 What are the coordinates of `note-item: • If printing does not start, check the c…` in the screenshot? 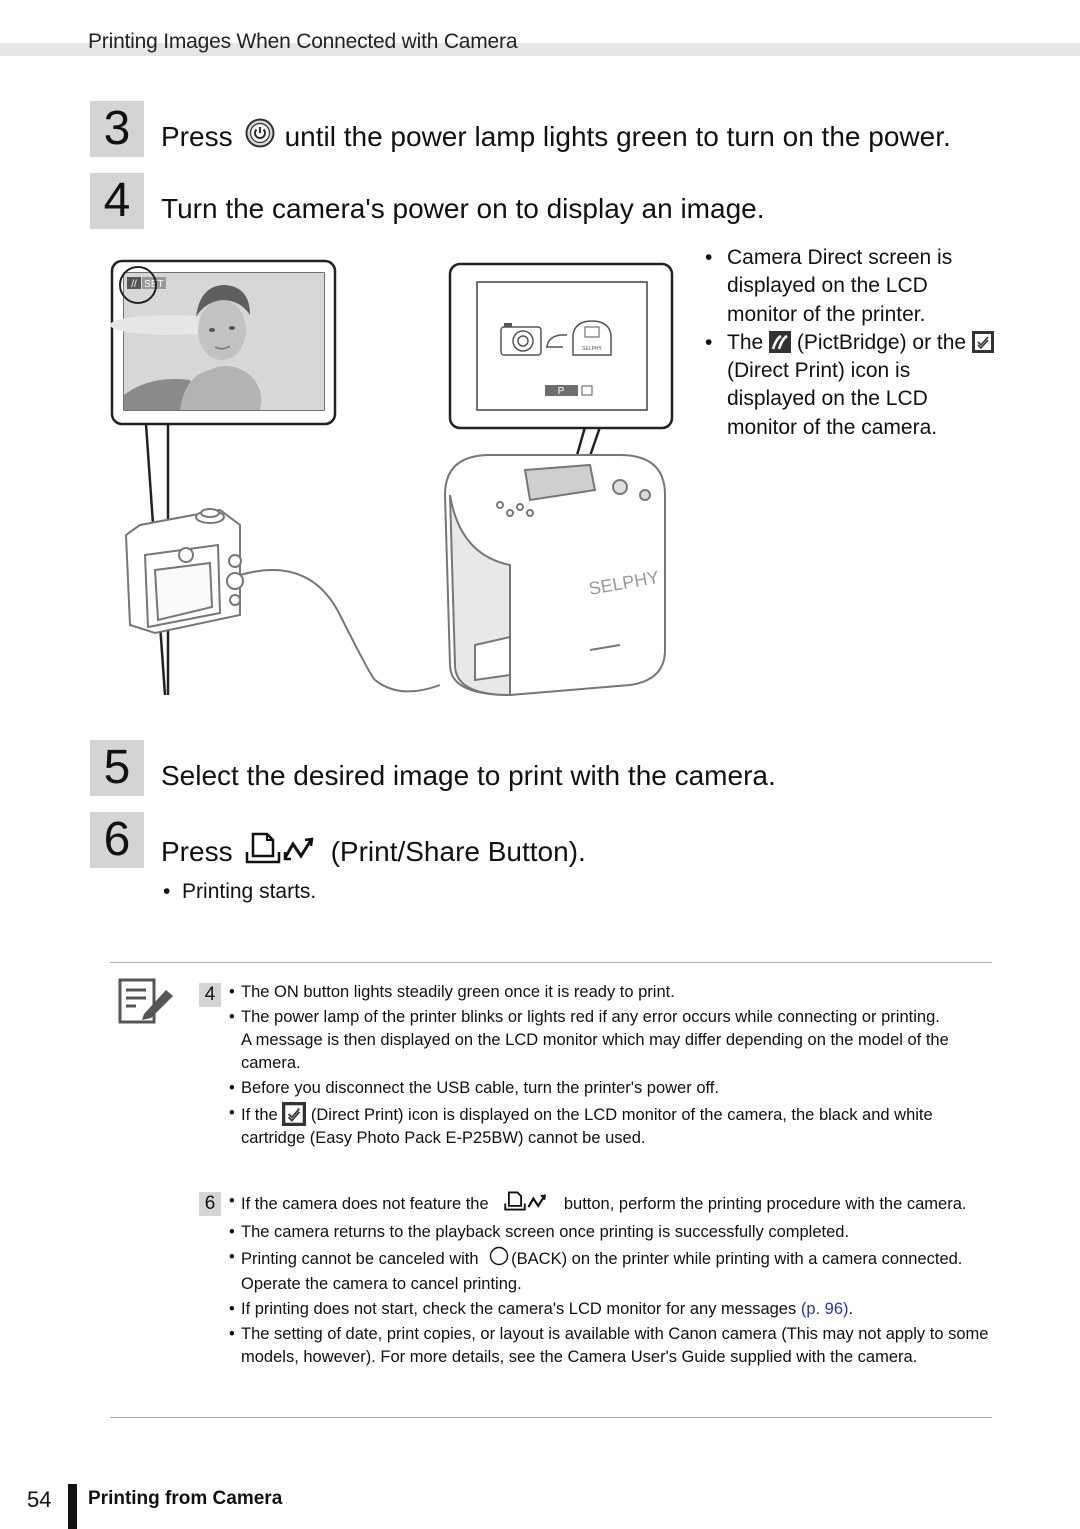 It's located at (541, 1309).